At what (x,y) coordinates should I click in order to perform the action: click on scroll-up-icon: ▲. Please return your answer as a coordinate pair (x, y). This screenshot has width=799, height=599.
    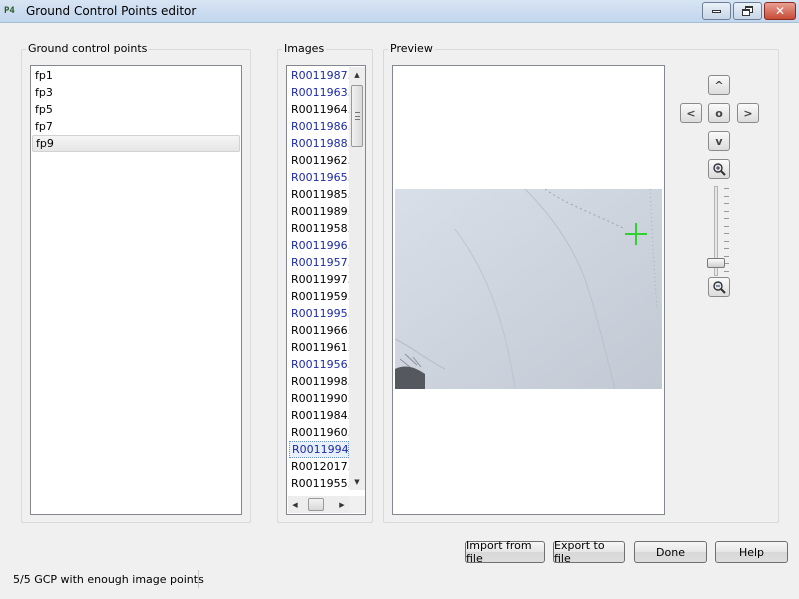
    Looking at the image, I should click on (357, 75).